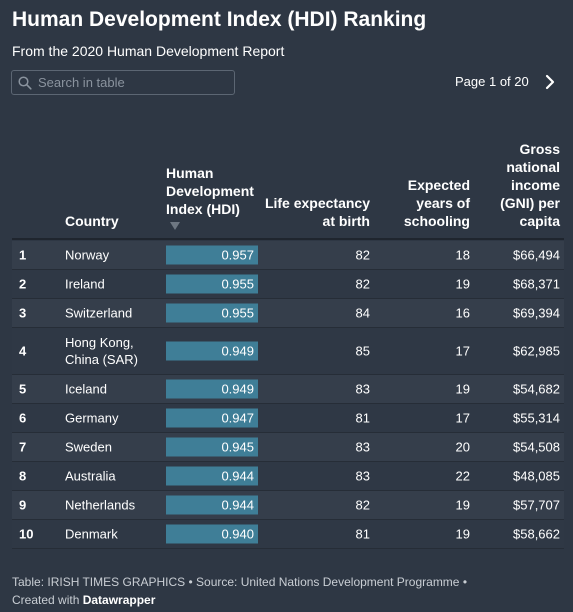 The width and height of the screenshot is (573, 612). What do you see at coordinates (288, 284) in the screenshot?
I see `table-row: 2 Ireland 0.955 82 19 $68,371` at bounding box center [288, 284].